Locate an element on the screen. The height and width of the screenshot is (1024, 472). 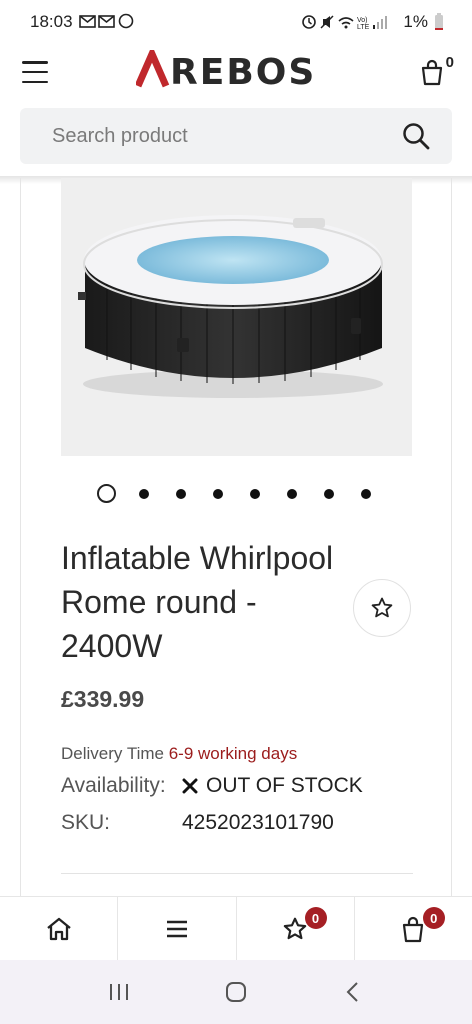
logo: REBOS is located at coordinates (230, 69).